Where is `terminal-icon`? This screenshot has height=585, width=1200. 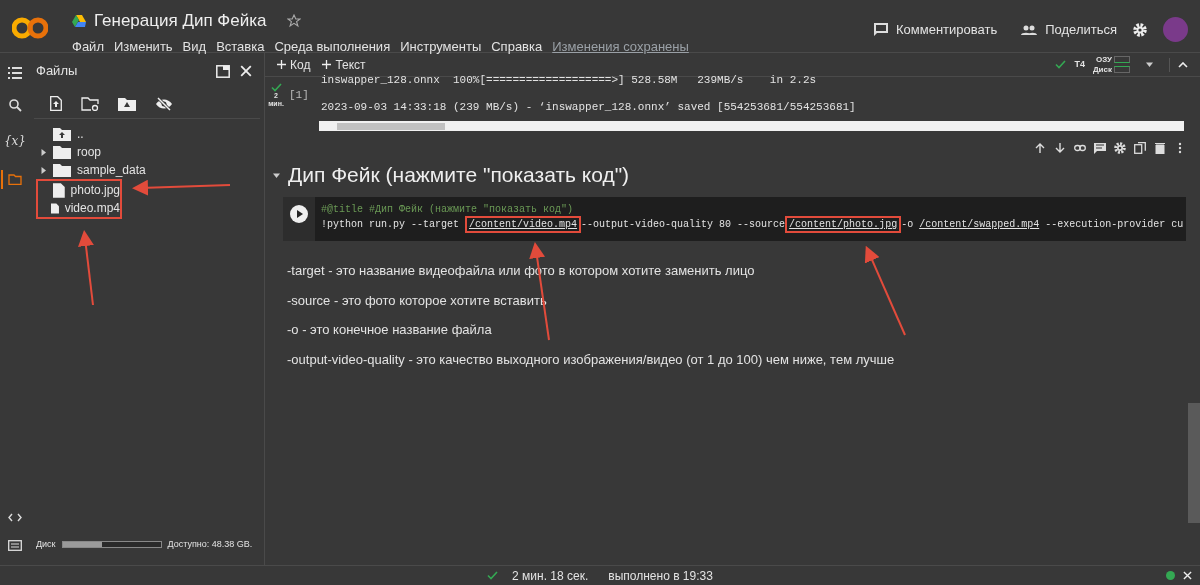
terminal-icon is located at coordinates (15, 545).